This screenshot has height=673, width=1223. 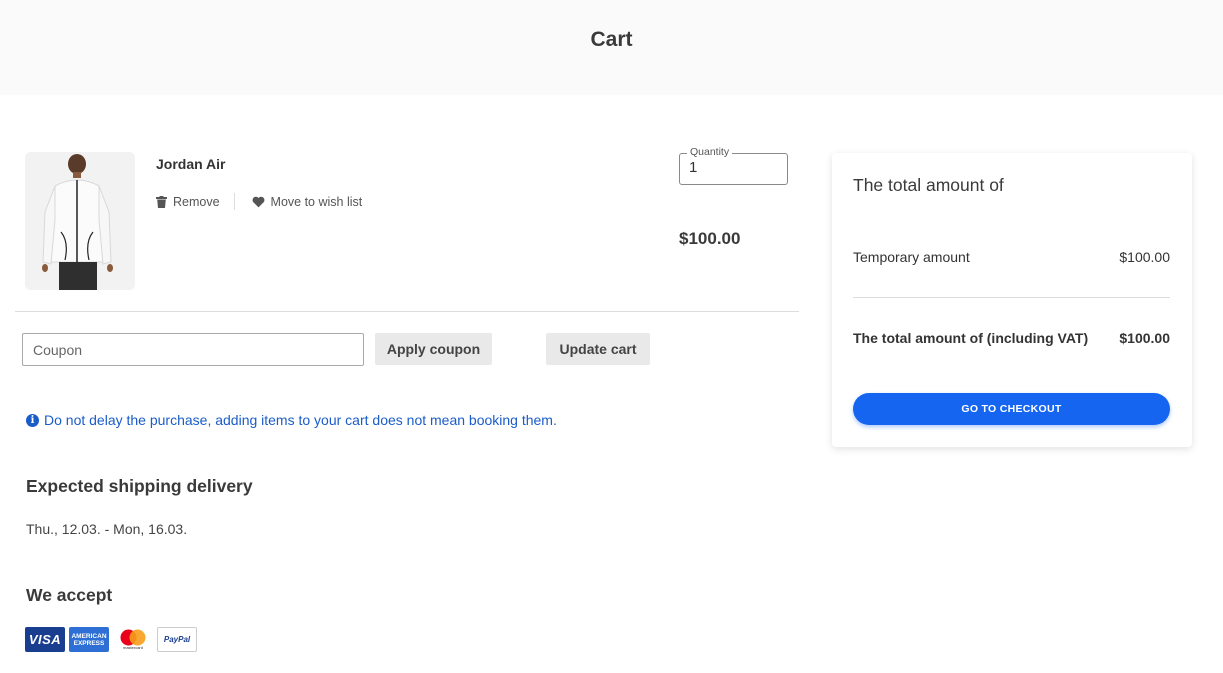 I want to click on remove-button: Remove, so click(x=188, y=202).